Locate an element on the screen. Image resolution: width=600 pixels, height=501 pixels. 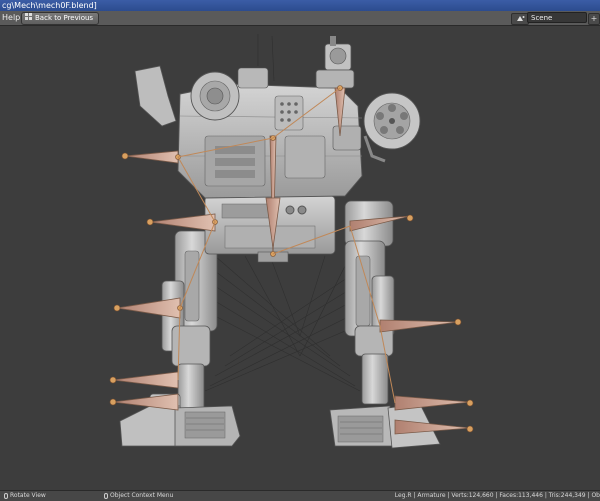
scene-icon is located at coordinates (520, 19).